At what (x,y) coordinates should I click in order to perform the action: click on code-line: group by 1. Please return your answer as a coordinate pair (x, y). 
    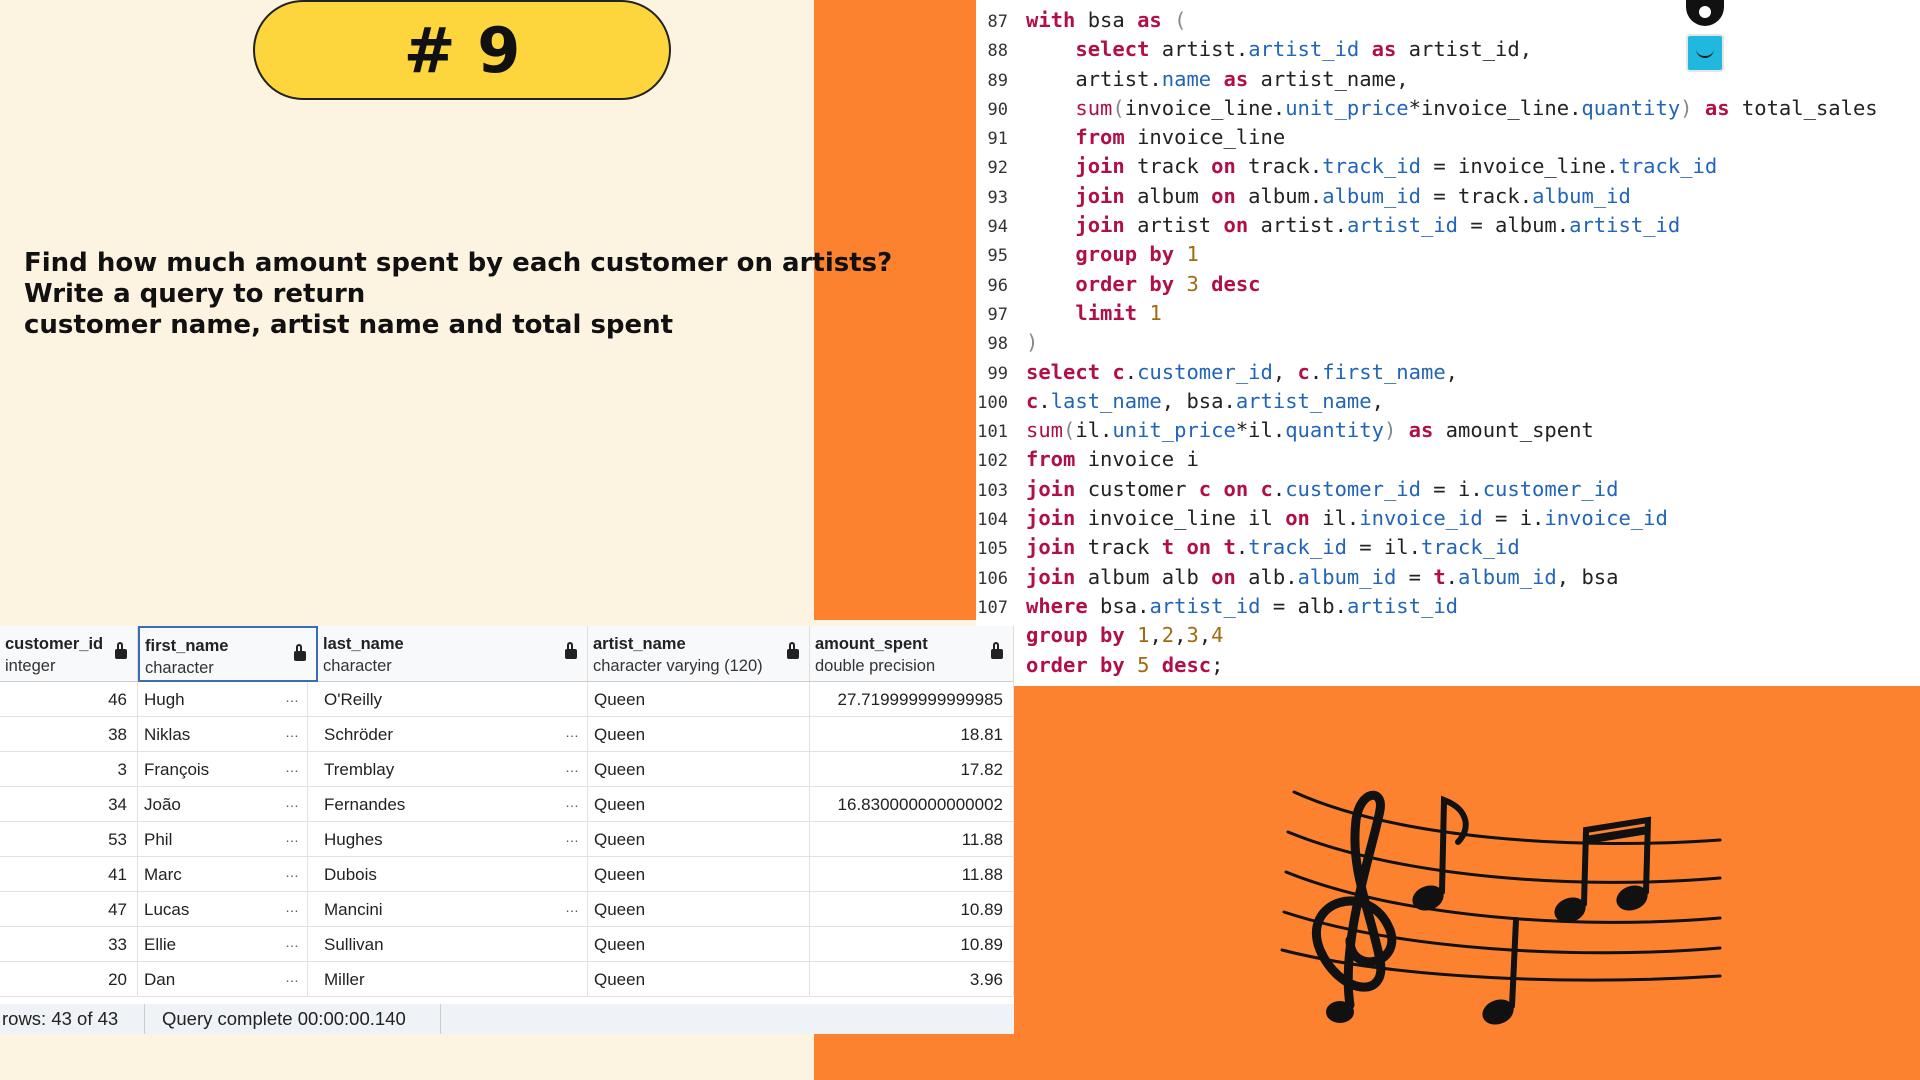
    Looking at the image, I should click on (1137, 254).